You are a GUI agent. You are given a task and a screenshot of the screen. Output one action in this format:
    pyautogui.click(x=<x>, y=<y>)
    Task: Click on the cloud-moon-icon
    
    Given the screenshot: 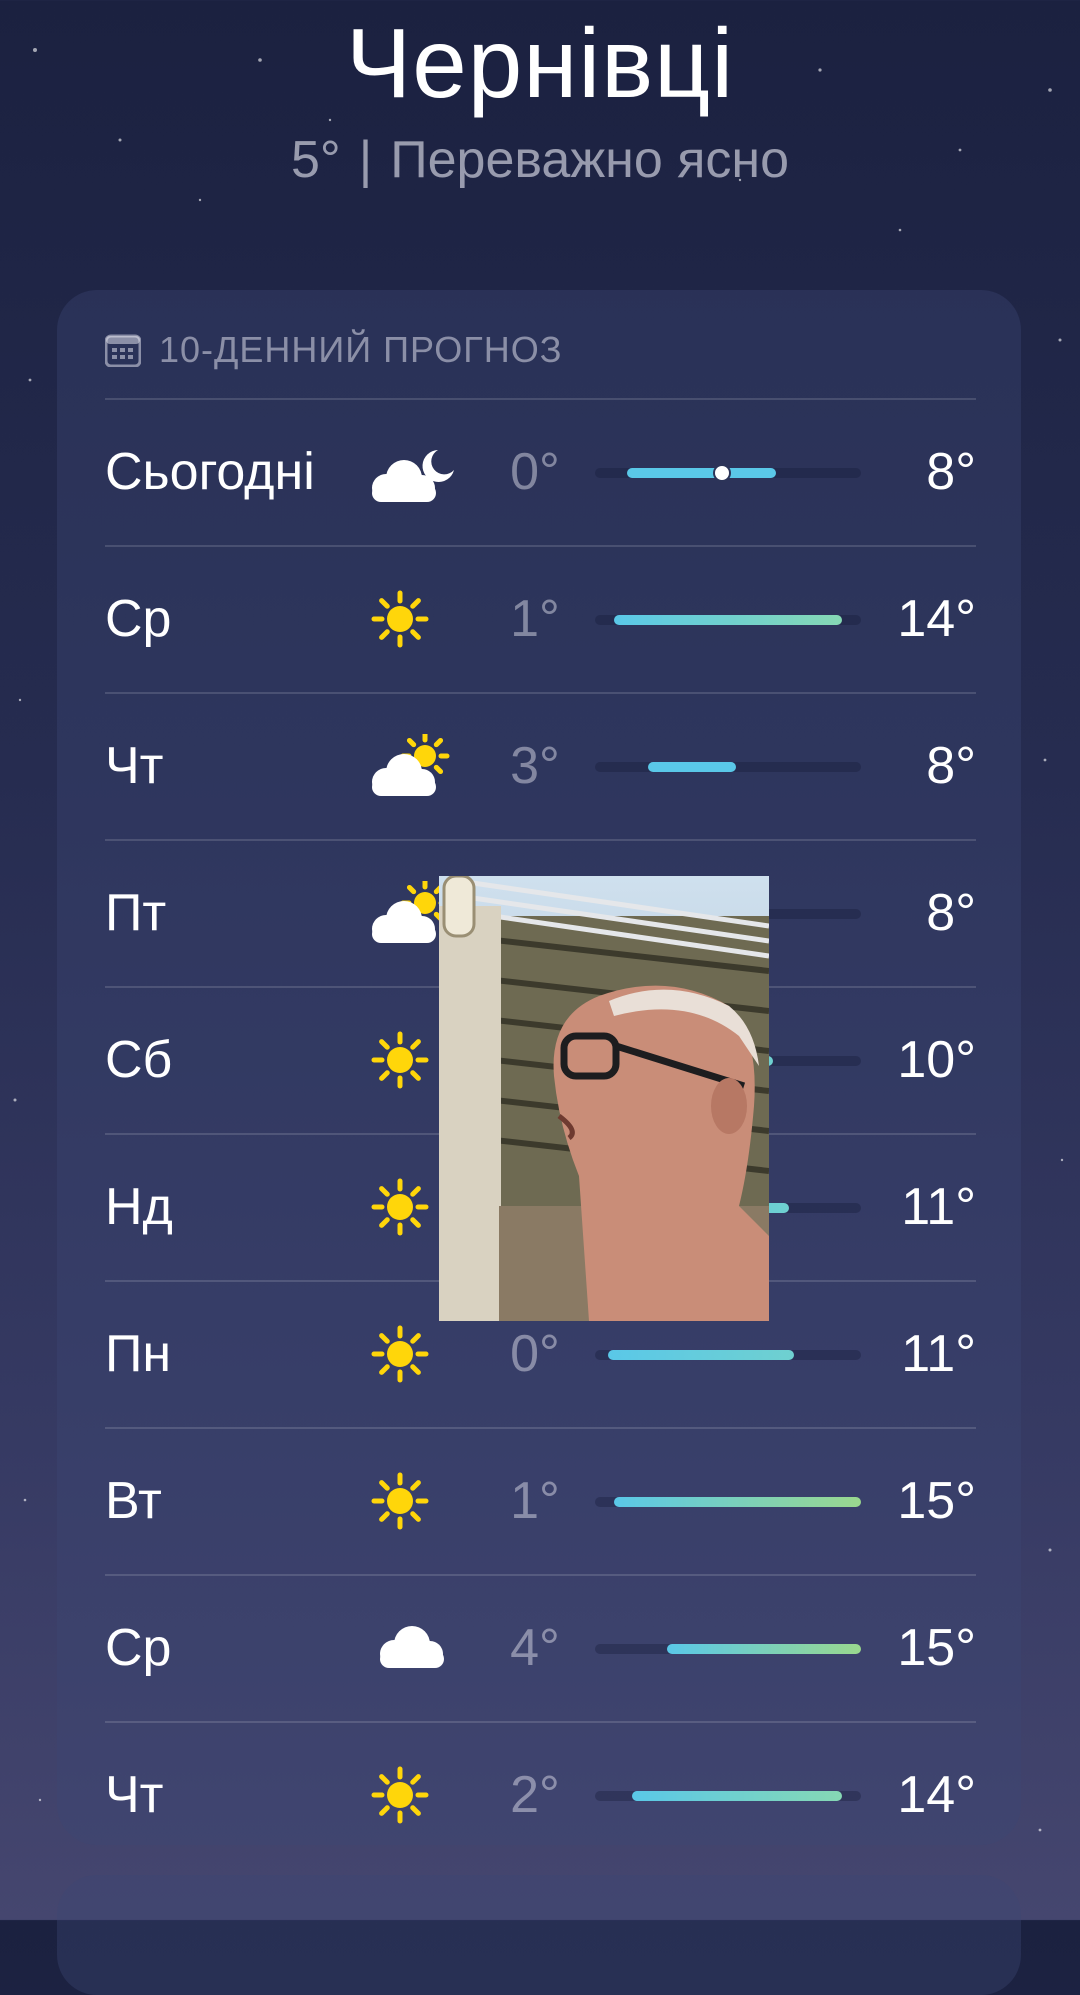 What is the action you would take?
    pyautogui.click(x=413, y=476)
    